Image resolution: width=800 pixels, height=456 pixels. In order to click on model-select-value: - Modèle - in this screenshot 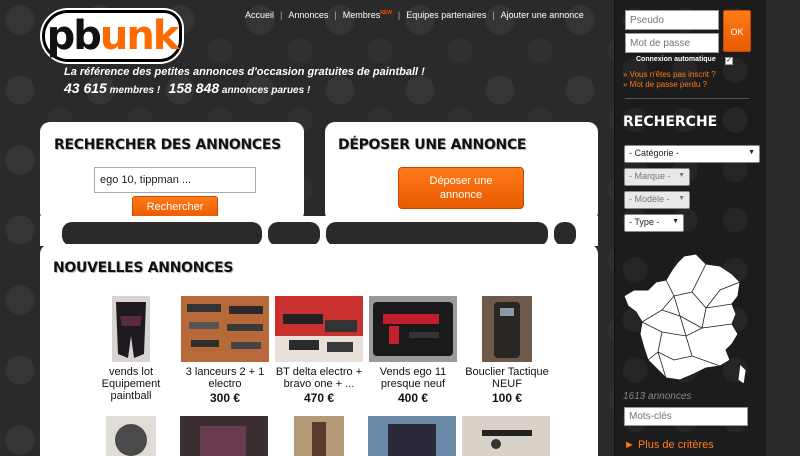, I will do `click(649, 199)`.